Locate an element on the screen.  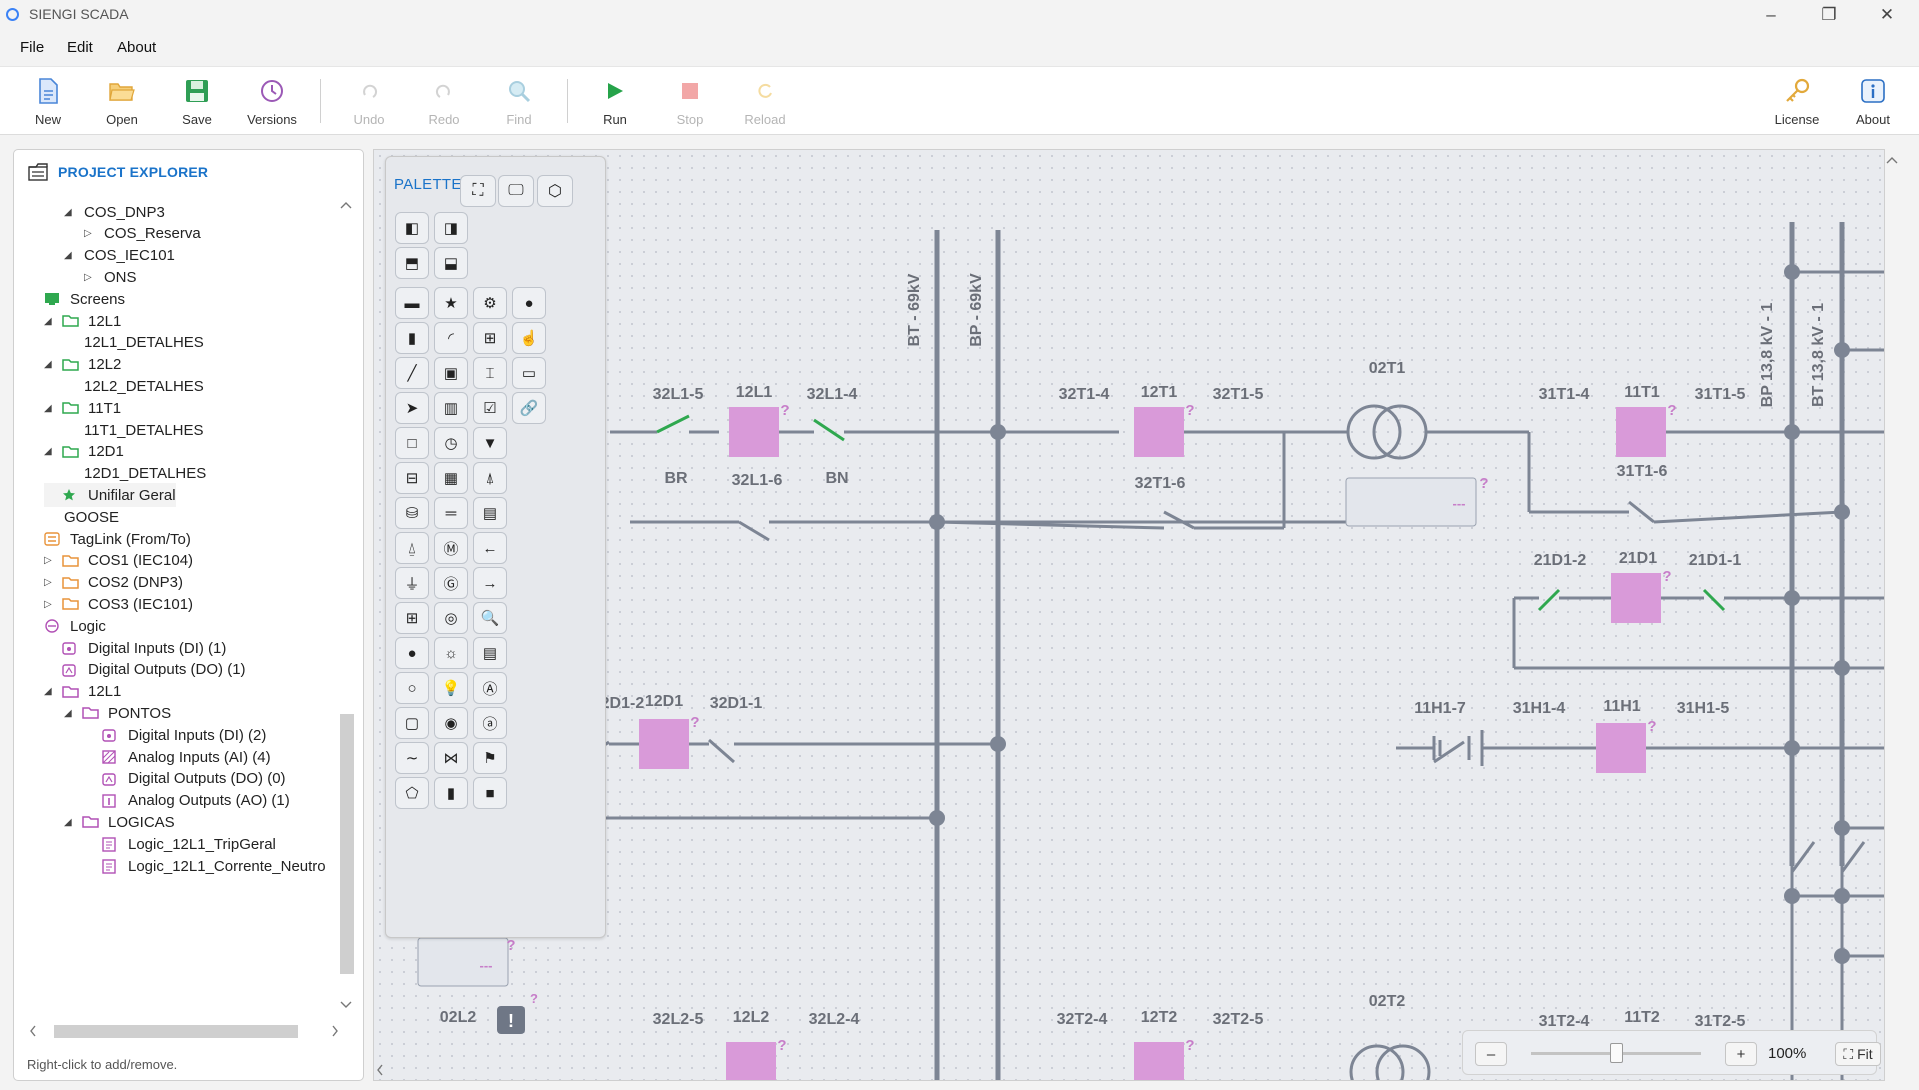
redo-button: Redo is located at coordinates (444, 105).